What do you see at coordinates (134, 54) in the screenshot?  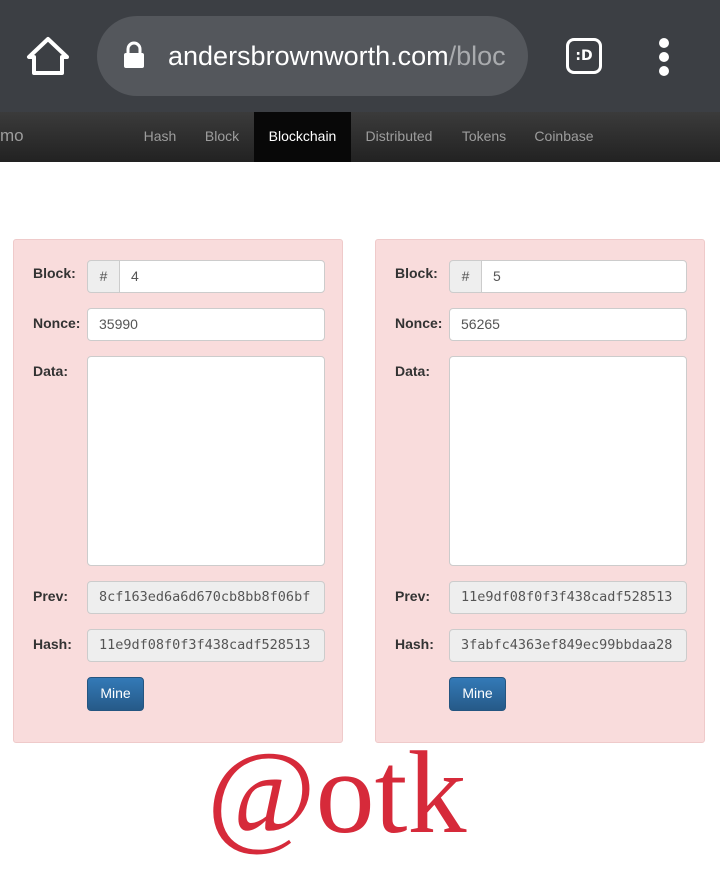 I see `lock-icon` at bounding box center [134, 54].